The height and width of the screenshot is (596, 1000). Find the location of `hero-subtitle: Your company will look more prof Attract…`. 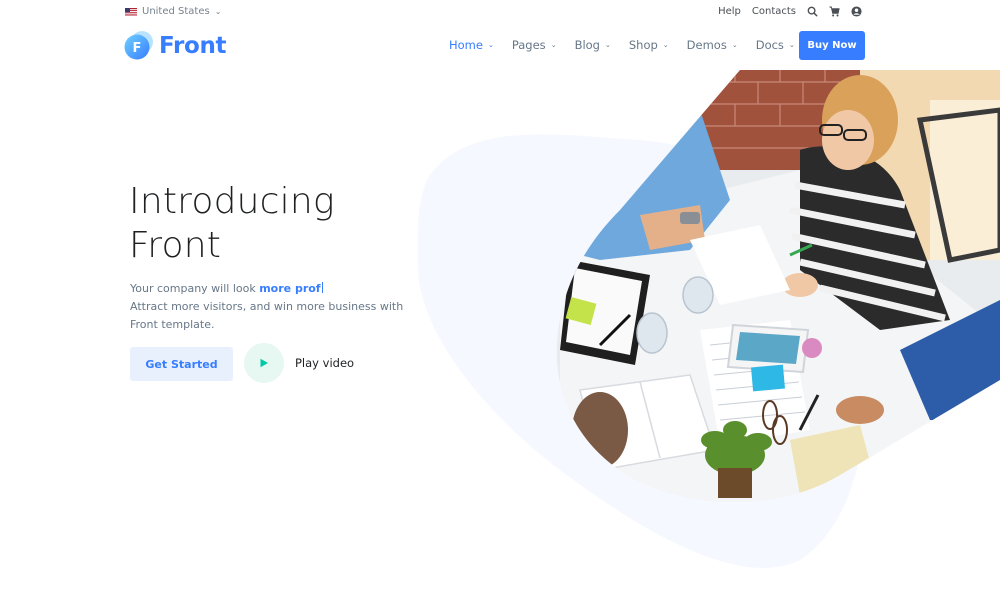

hero-subtitle: Your company will look more prof Attract… is located at coordinates (270, 307).